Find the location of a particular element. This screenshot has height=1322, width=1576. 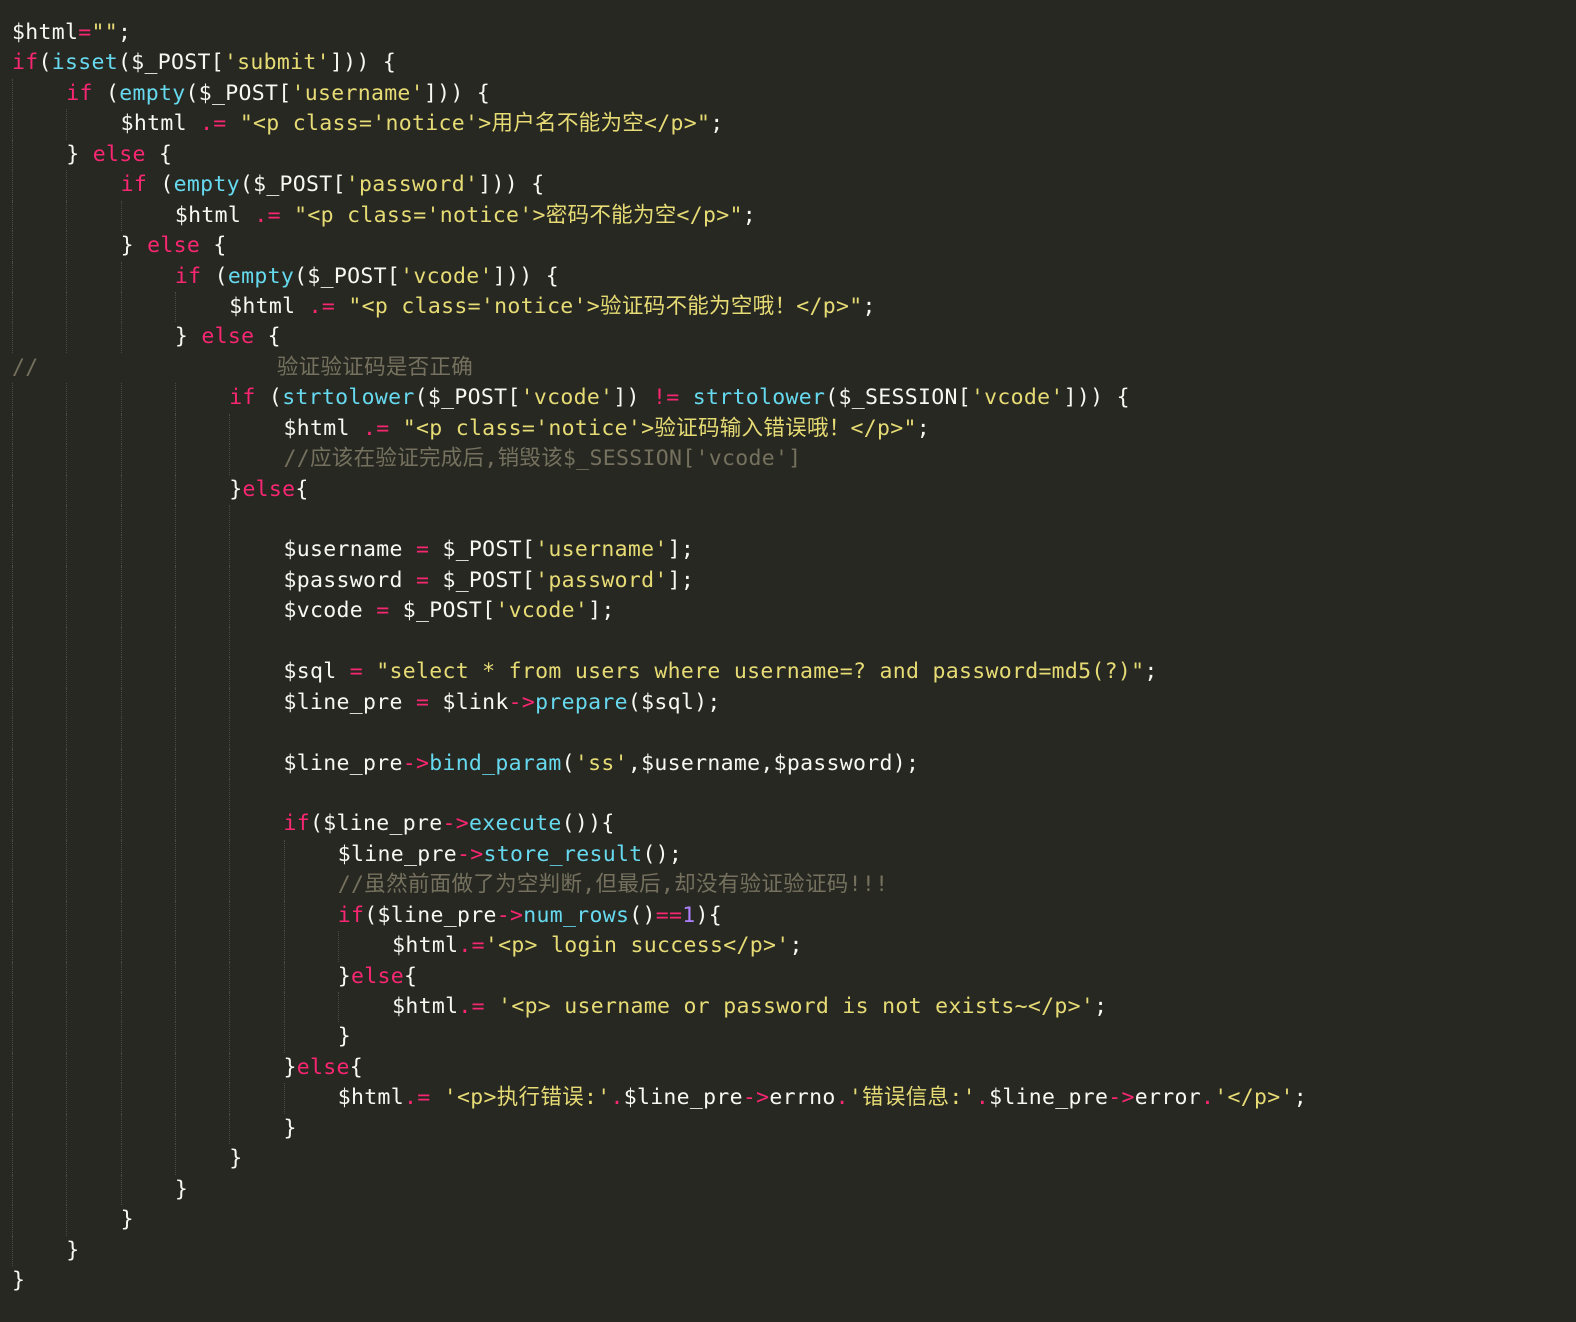

code-token-op: != is located at coordinates (666, 398).